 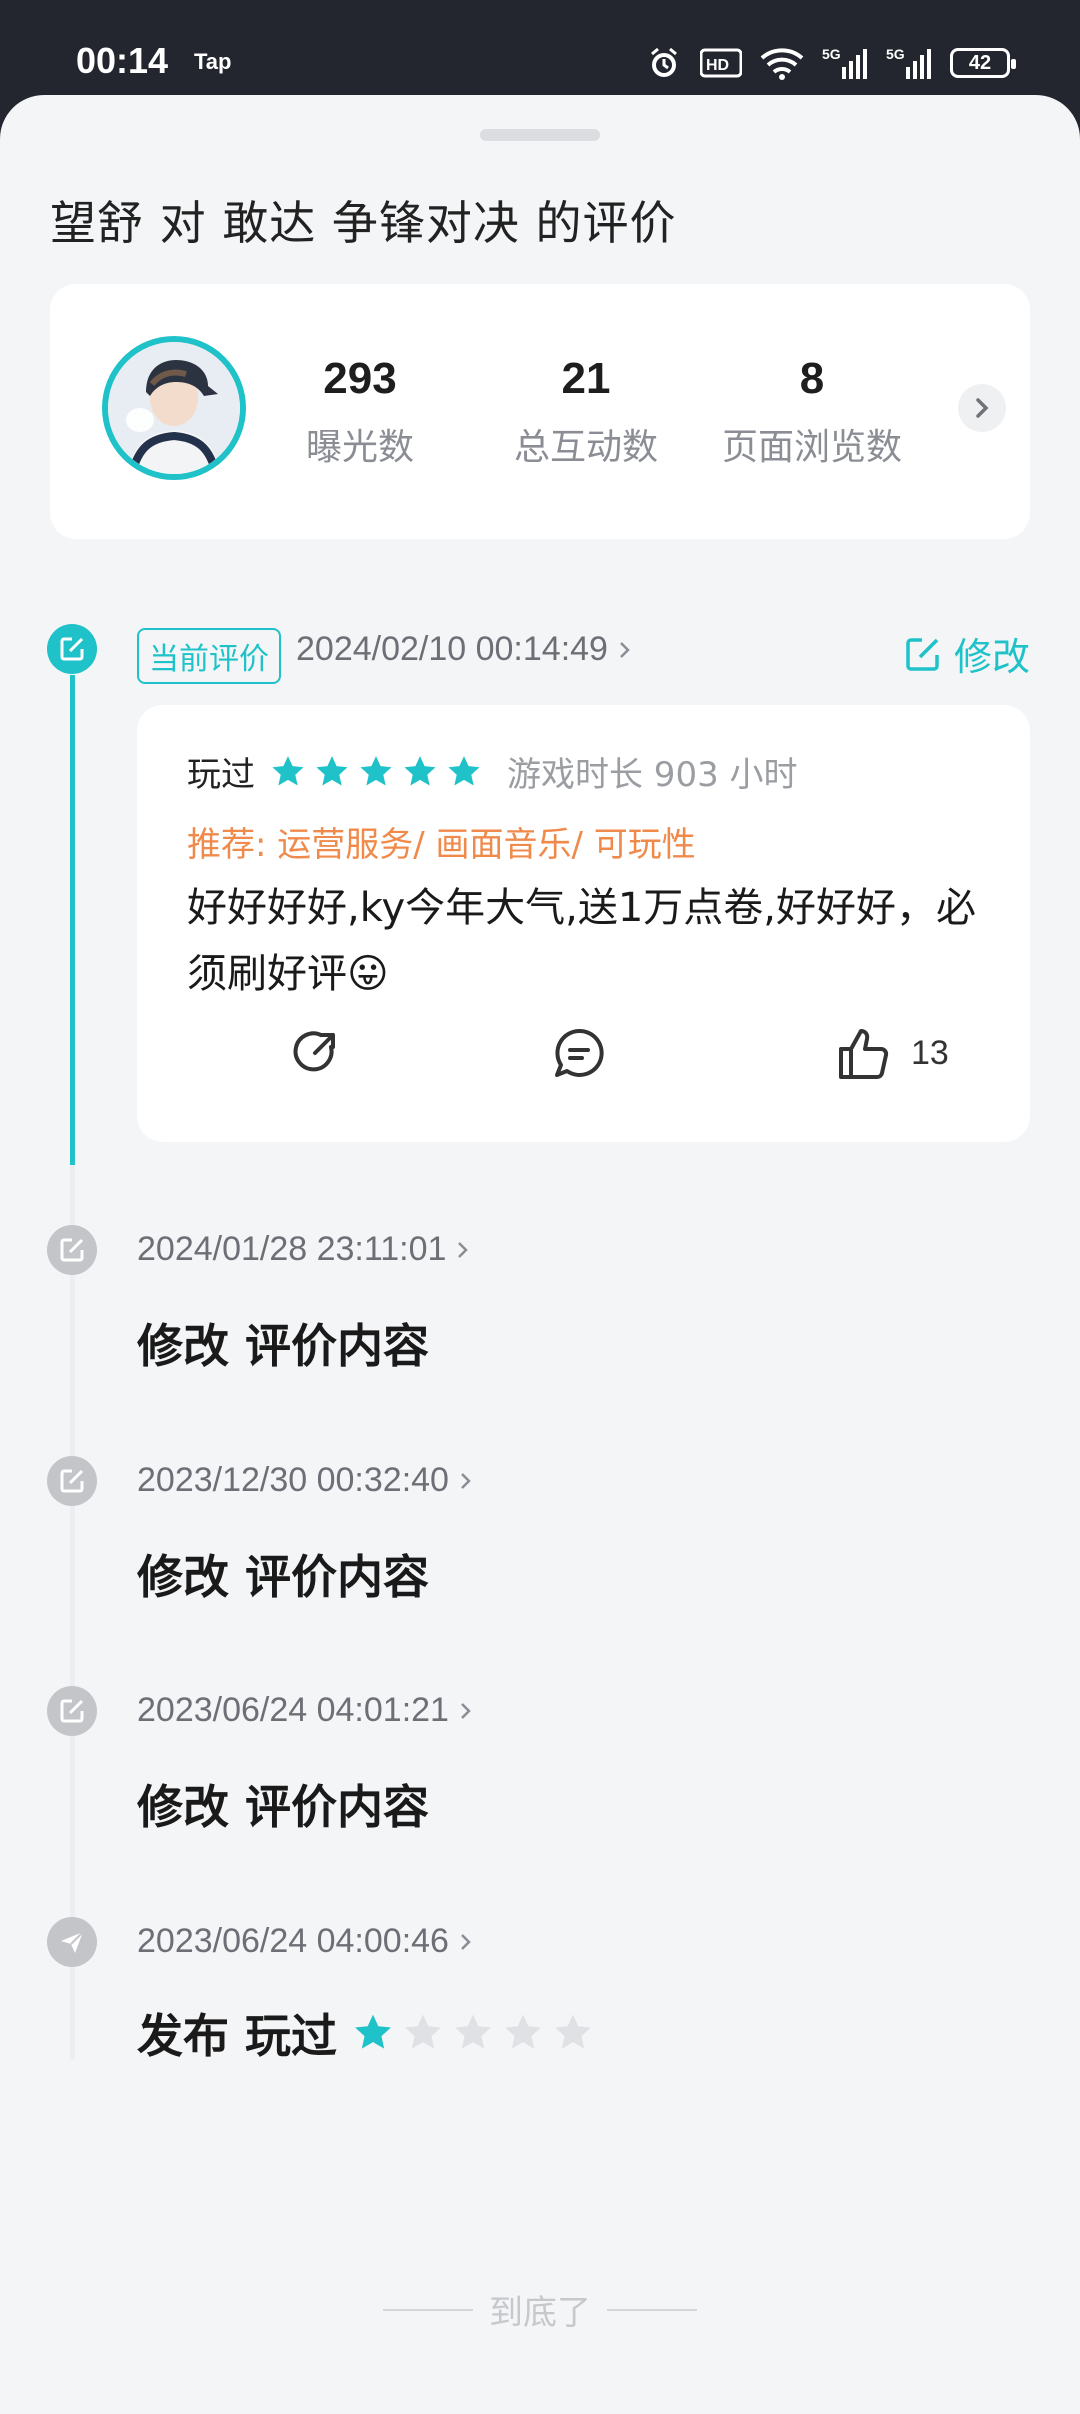 What do you see at coordinates (213, 61) in the screenshot?
I see `status-app-label: Tap` at bounding box center [213, 61].